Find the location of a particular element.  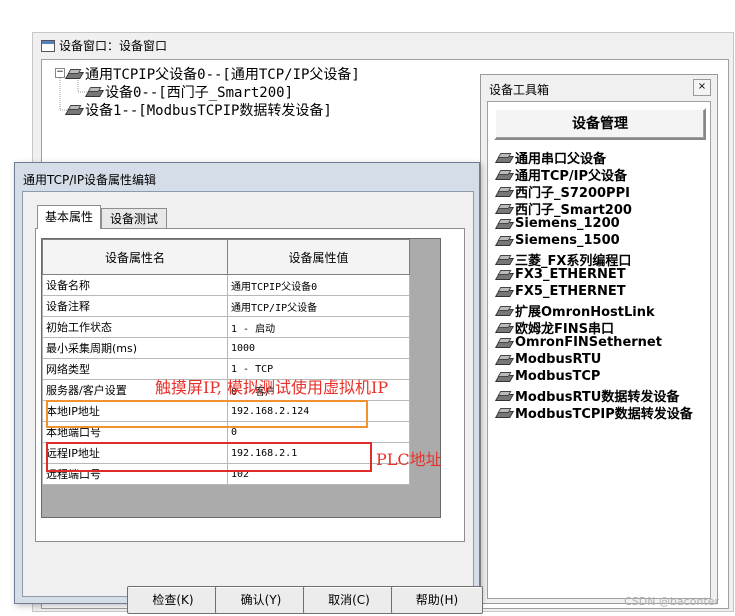

property-name-cell: 设备注释 is located at coordinates (135, 306).